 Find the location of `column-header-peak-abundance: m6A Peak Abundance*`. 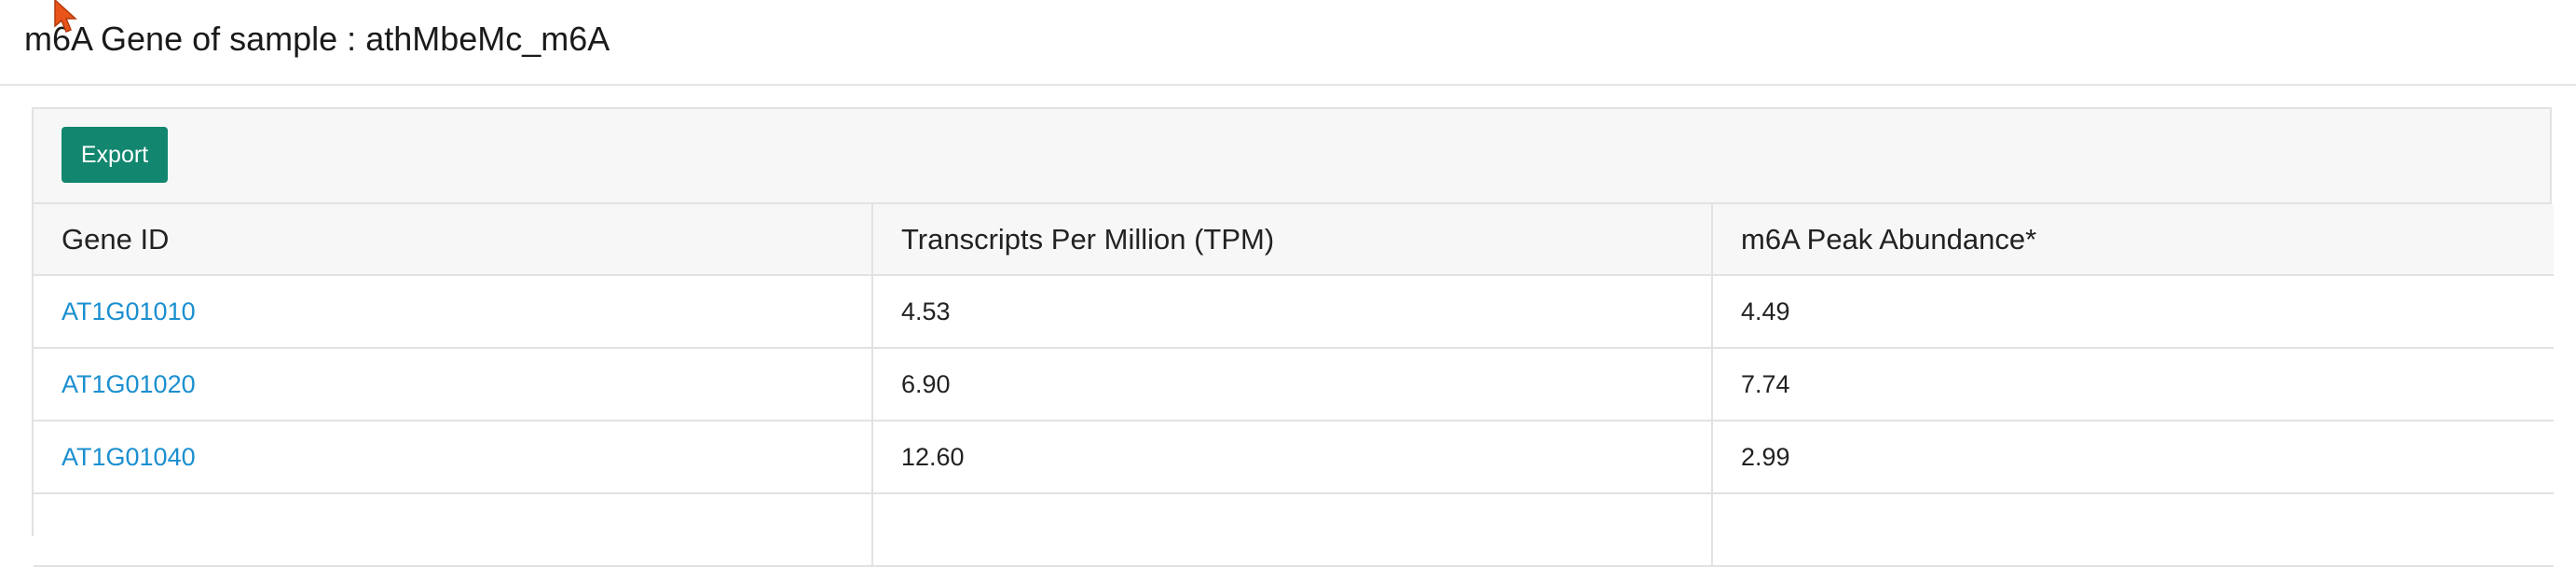

column-header-peak-abundance: m6A Peak Abundance* is located at coordinates (2133, 240).